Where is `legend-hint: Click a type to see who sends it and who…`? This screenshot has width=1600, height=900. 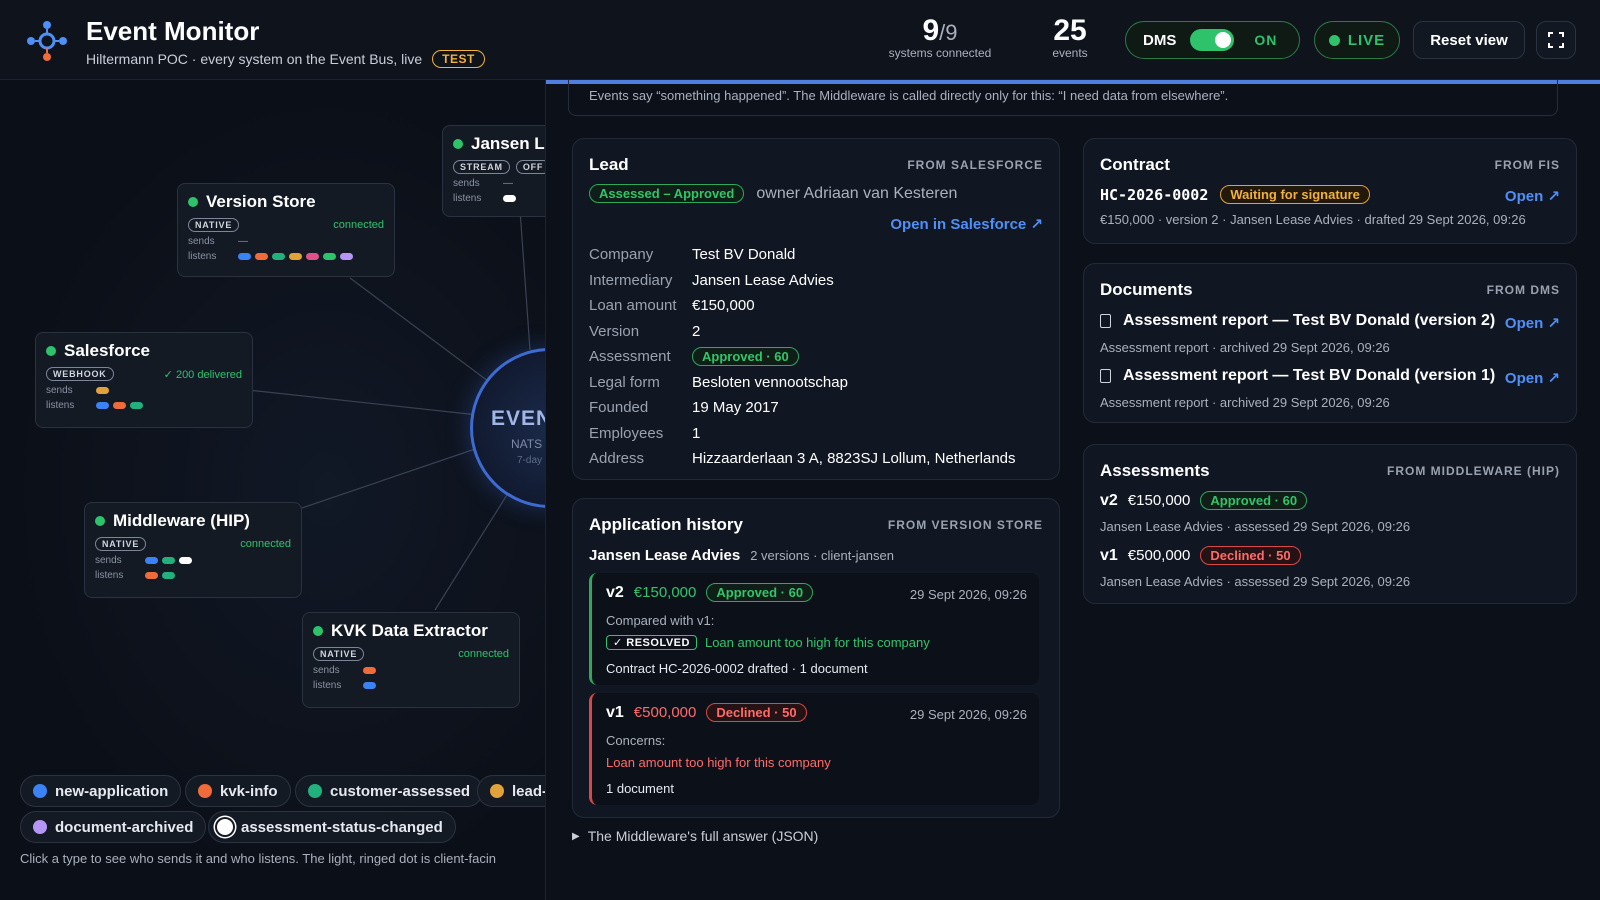
legend-hint: Click a type to see who sends it and who… is located at coordinates (258, 858).